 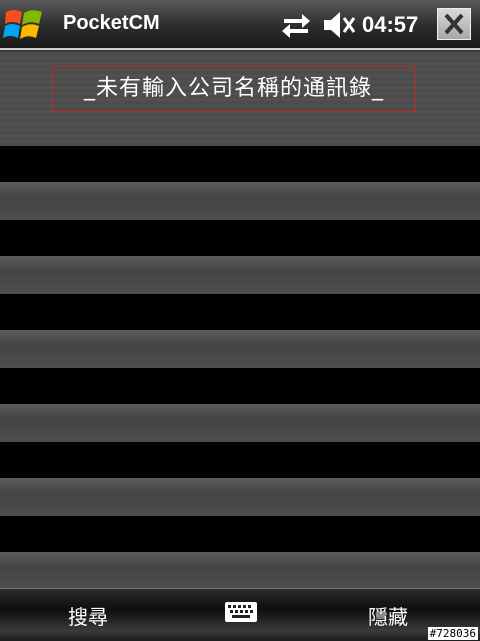 What do you see at coordinates (452, 633) in the screenshot?
I see `watermark: #728036` at bounding box center [452, 633].